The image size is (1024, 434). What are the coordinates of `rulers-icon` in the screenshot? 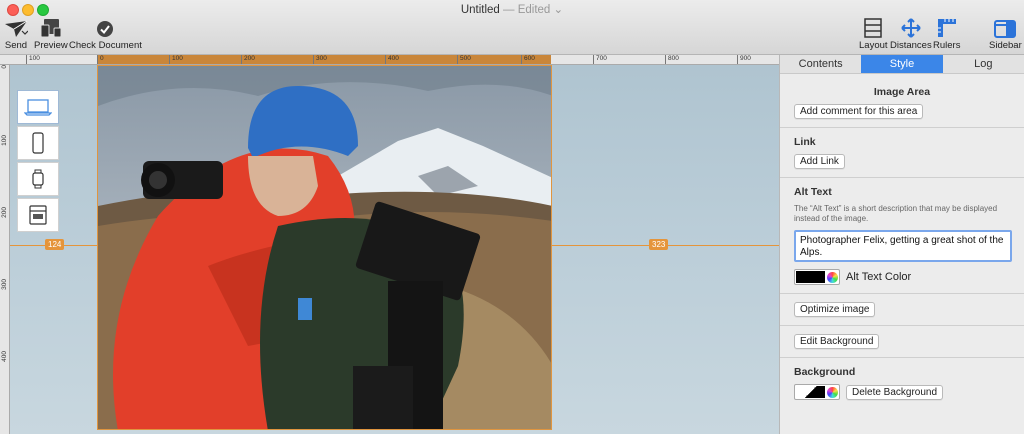 It's located at (946, 28).